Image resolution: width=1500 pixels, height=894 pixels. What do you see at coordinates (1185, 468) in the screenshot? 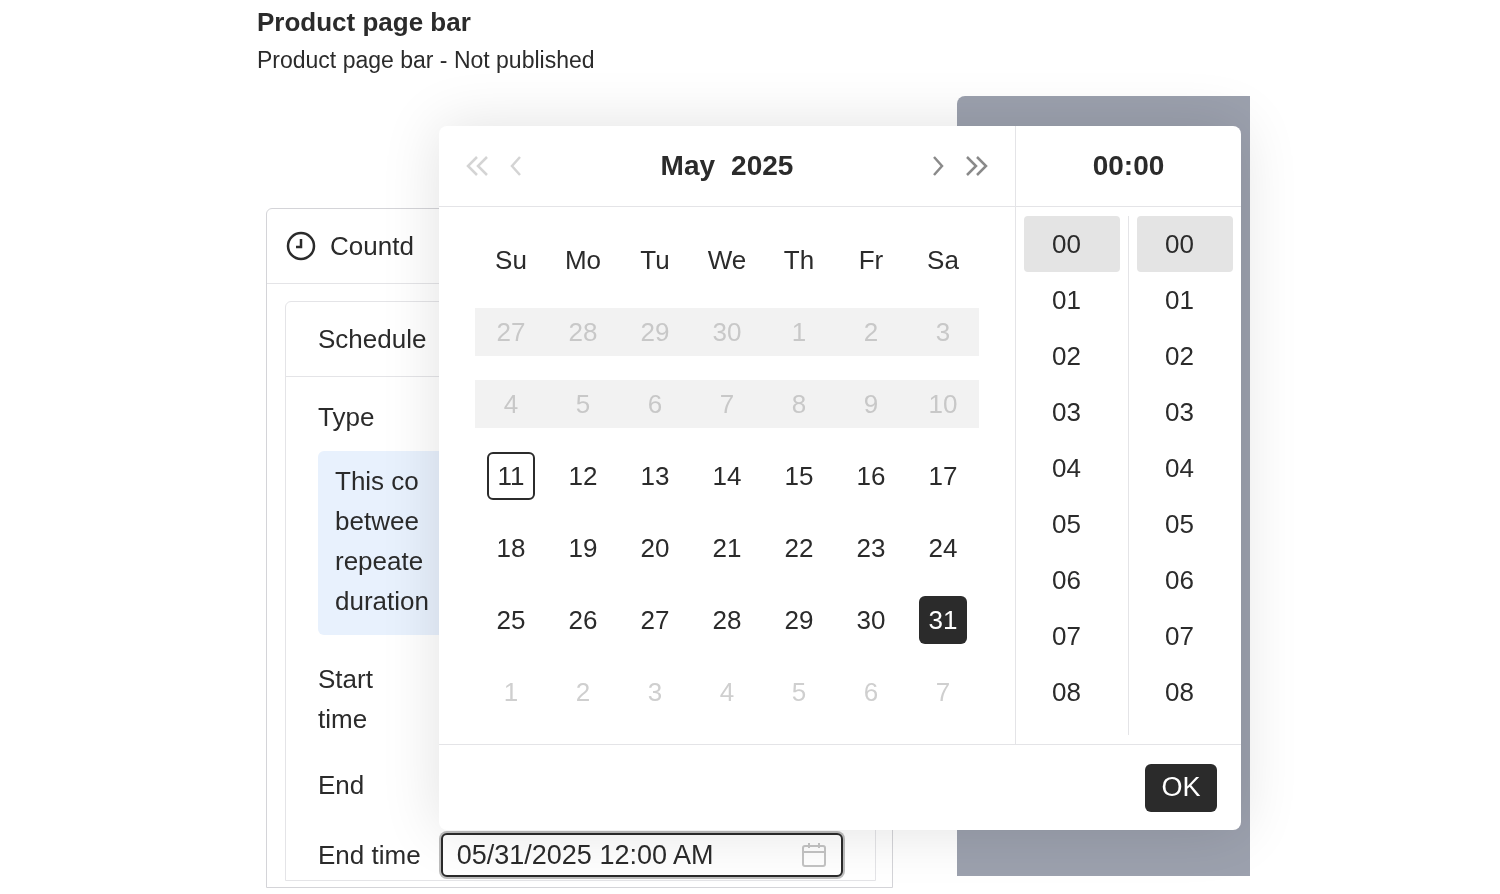
I see `minute-option: 04` at bounding box center [1185, 468].